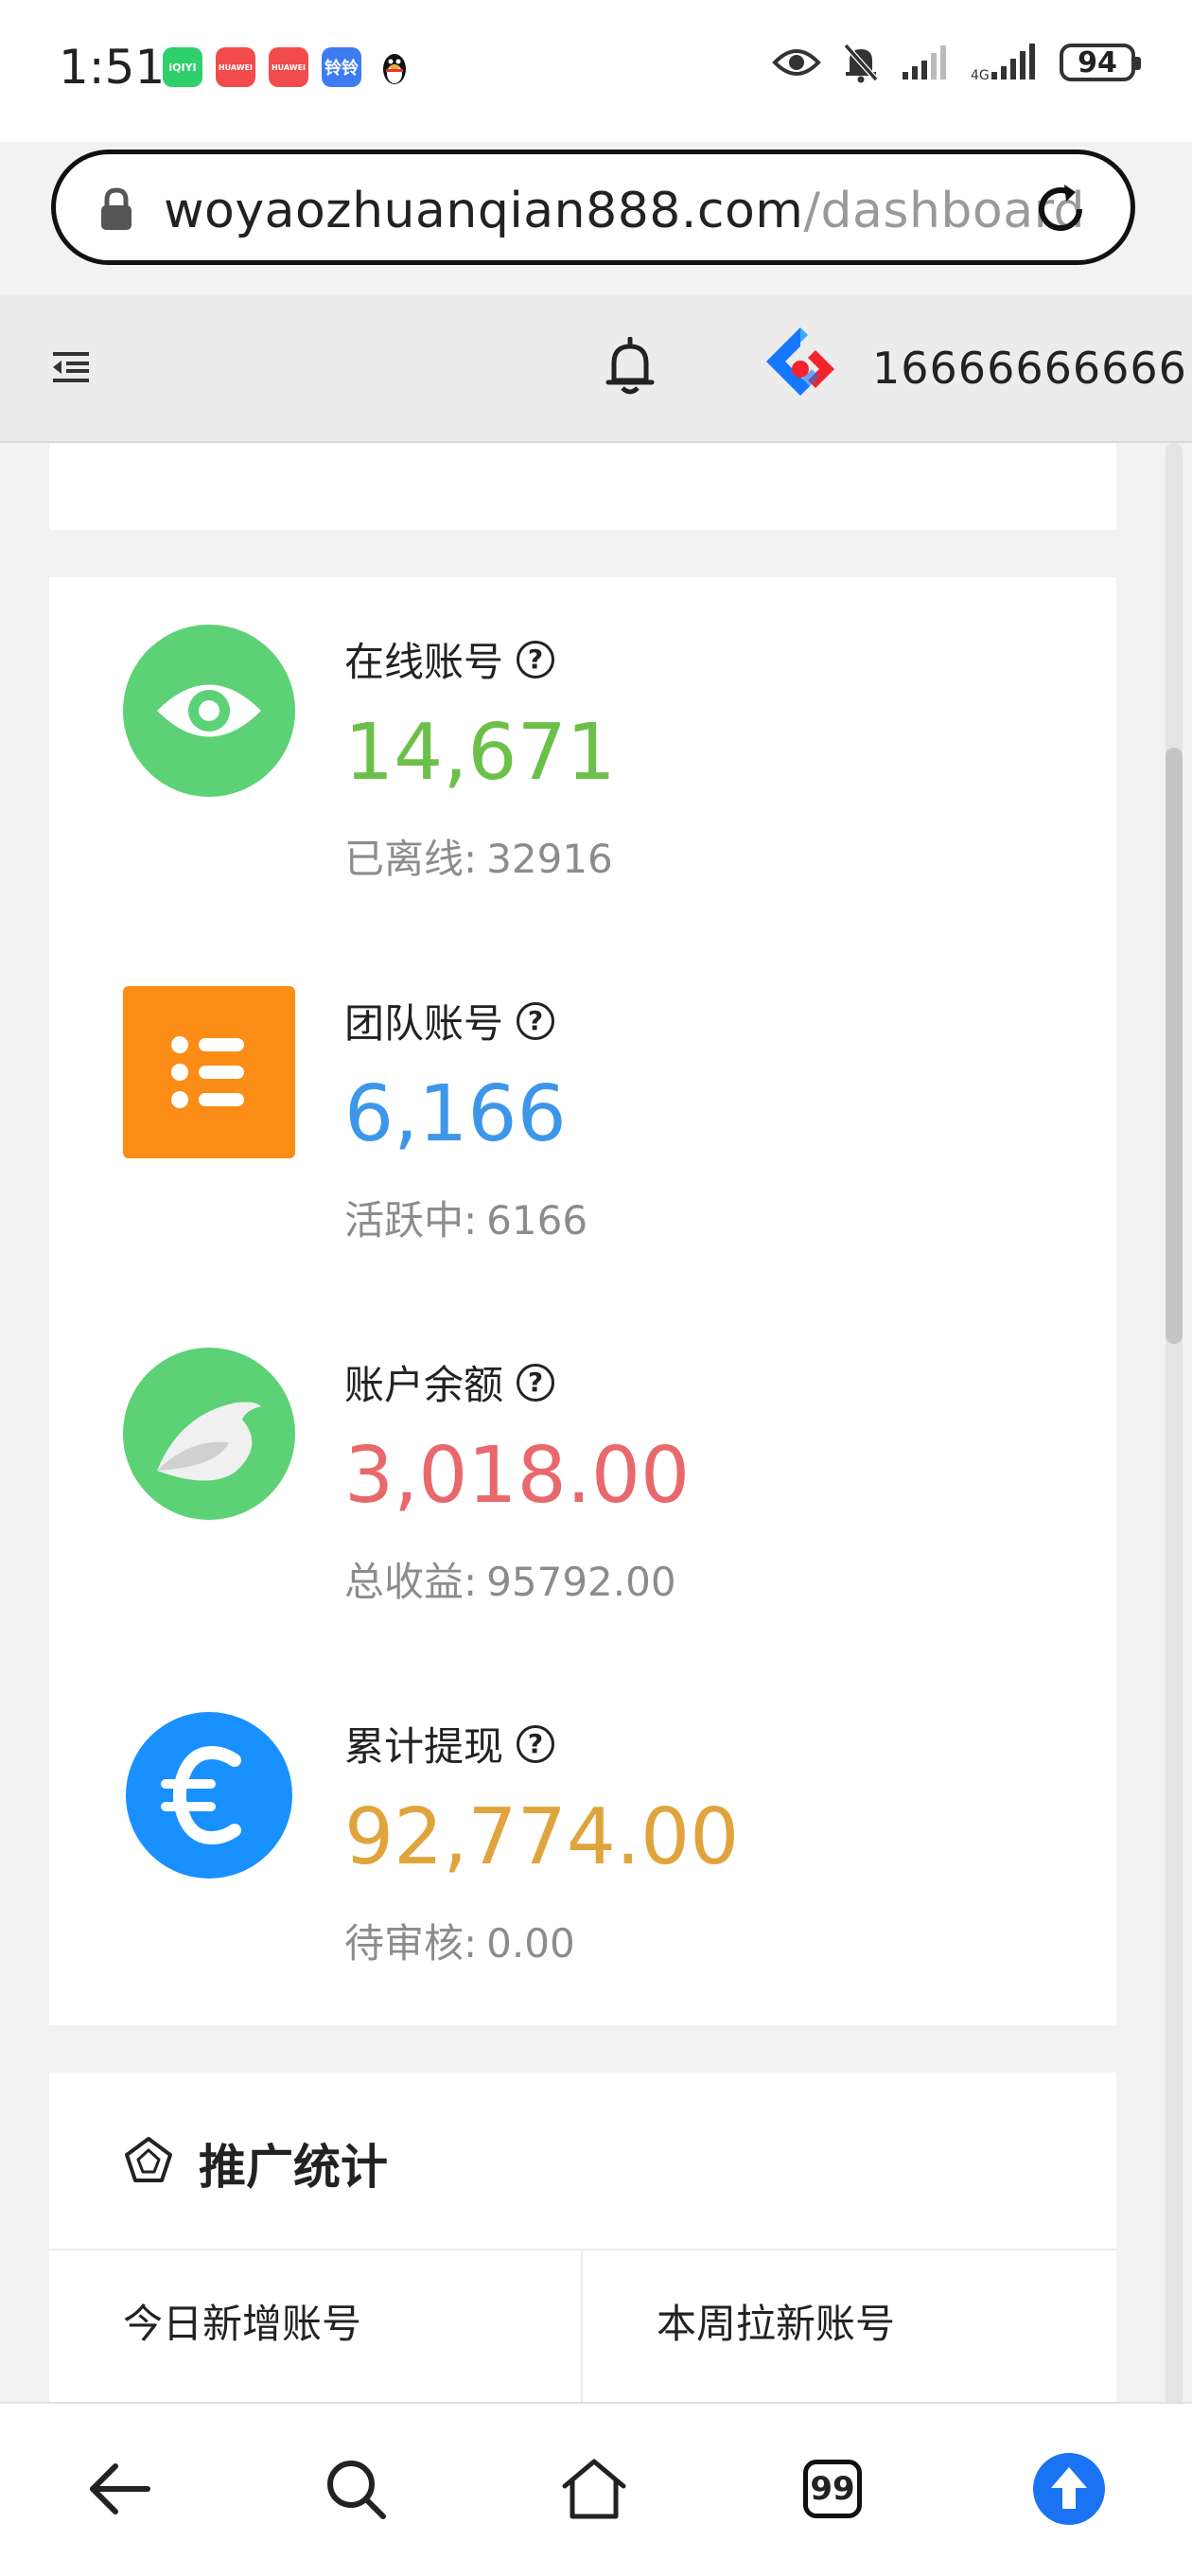 This screenshot has width=1192, height=2576. Describe the element at coordinates (293, 2167) in the screenshot. I see `promotion-title: 推广统计` at that location.